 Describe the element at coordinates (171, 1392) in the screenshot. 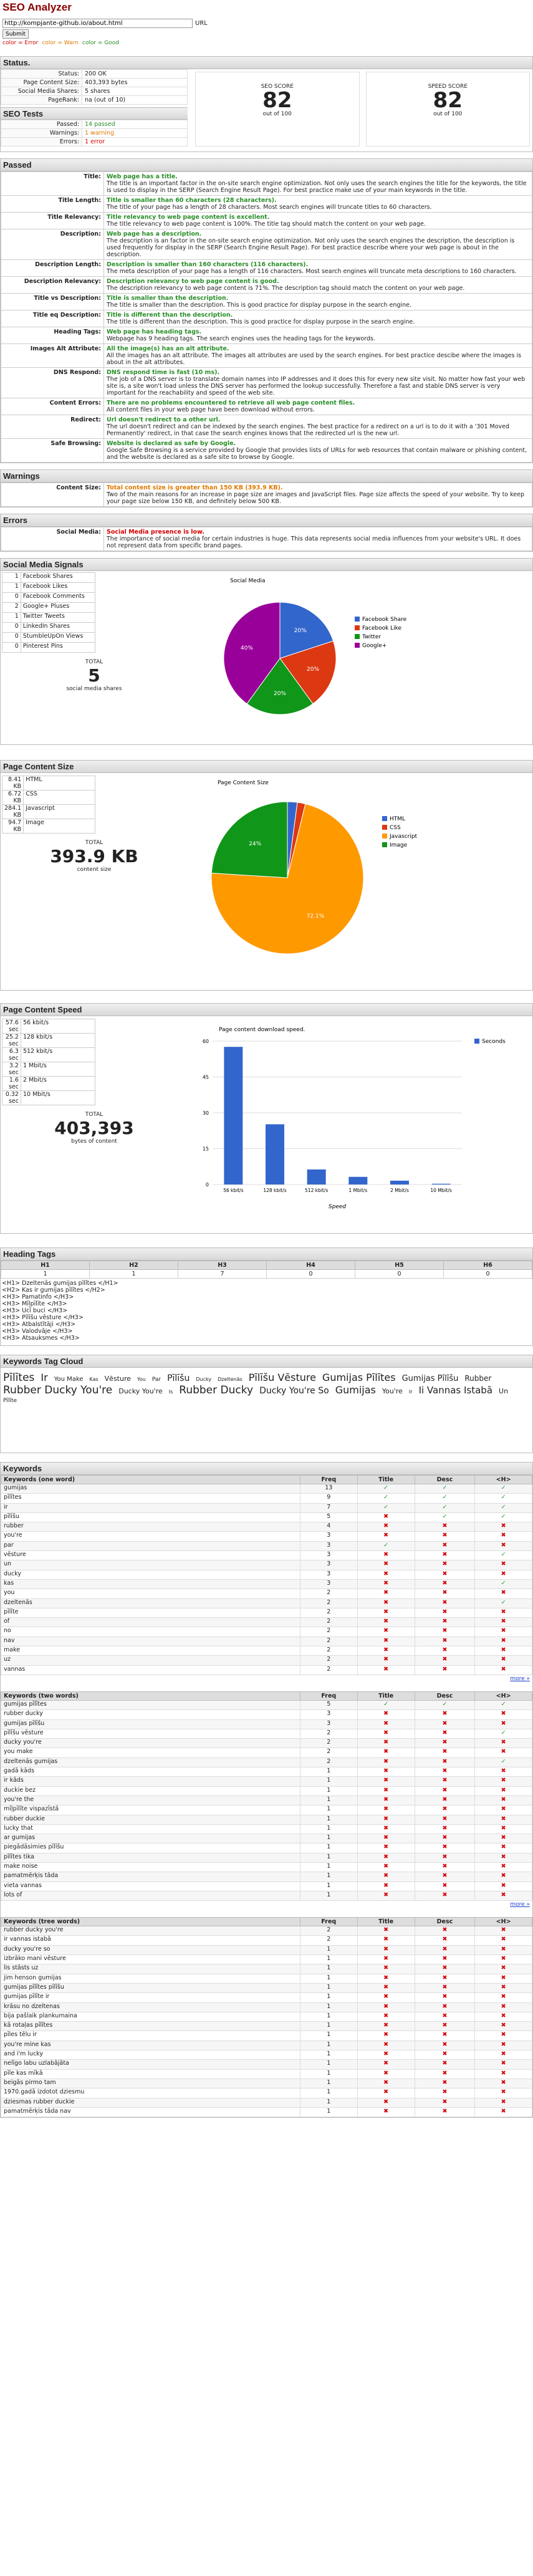

I see `tag-cloud-word: Is` at that location.